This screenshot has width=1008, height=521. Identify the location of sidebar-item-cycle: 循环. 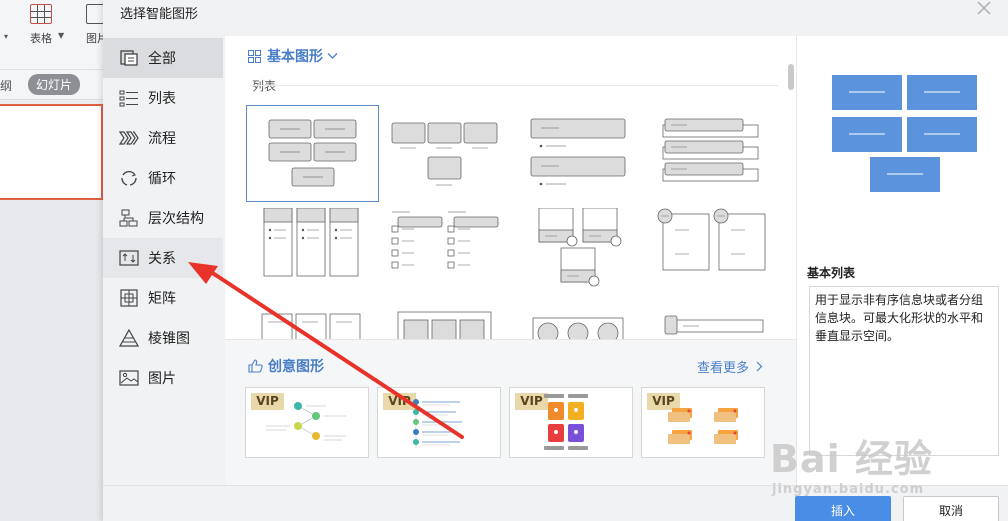
(163, 178).